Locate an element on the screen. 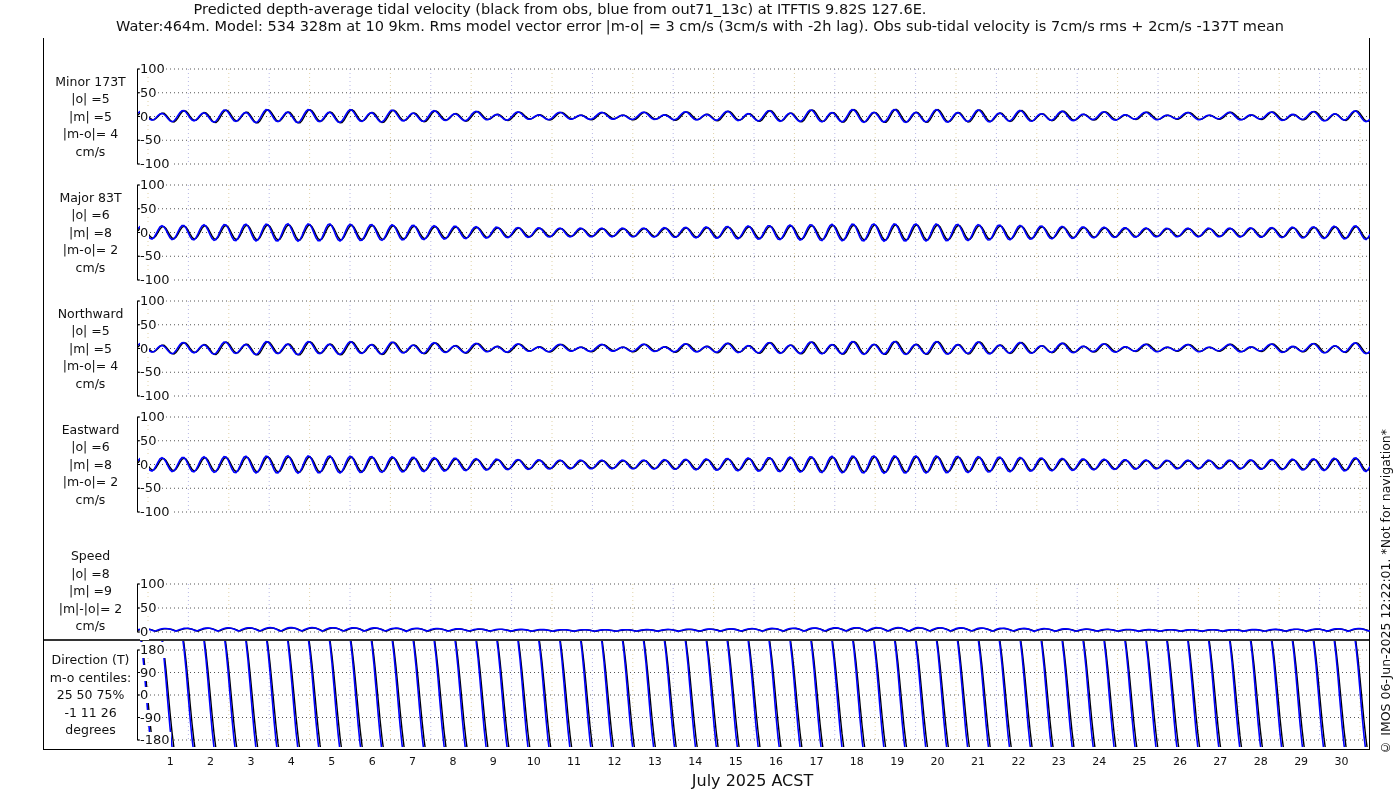 The height and width of the screenshot is (800, 1400). chart-subtitle: Water:464m. Model: 534 328m at 10 9km. Rms model vector error |m-o| = 3 cm/s (3cm/s with -2h lag). Obs sub-tidal velocity is 7cm/s rms + 2cm/s -137T mean is located at coordinates (700, 26).